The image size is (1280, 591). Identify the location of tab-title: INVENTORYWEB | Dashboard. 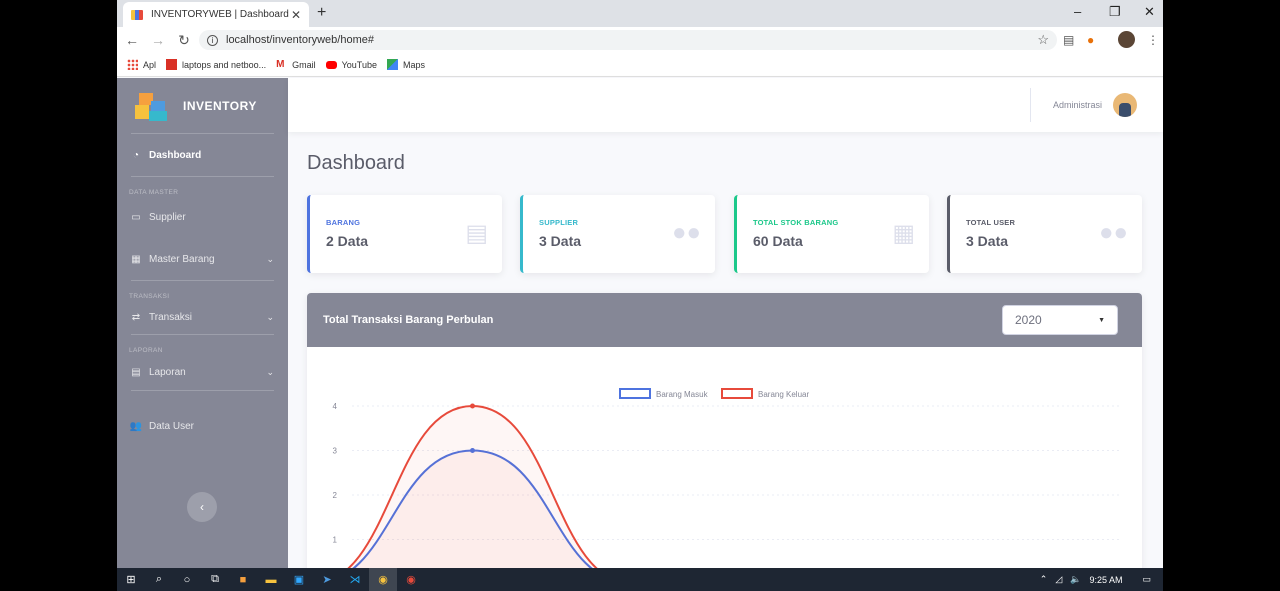
(220, 14).